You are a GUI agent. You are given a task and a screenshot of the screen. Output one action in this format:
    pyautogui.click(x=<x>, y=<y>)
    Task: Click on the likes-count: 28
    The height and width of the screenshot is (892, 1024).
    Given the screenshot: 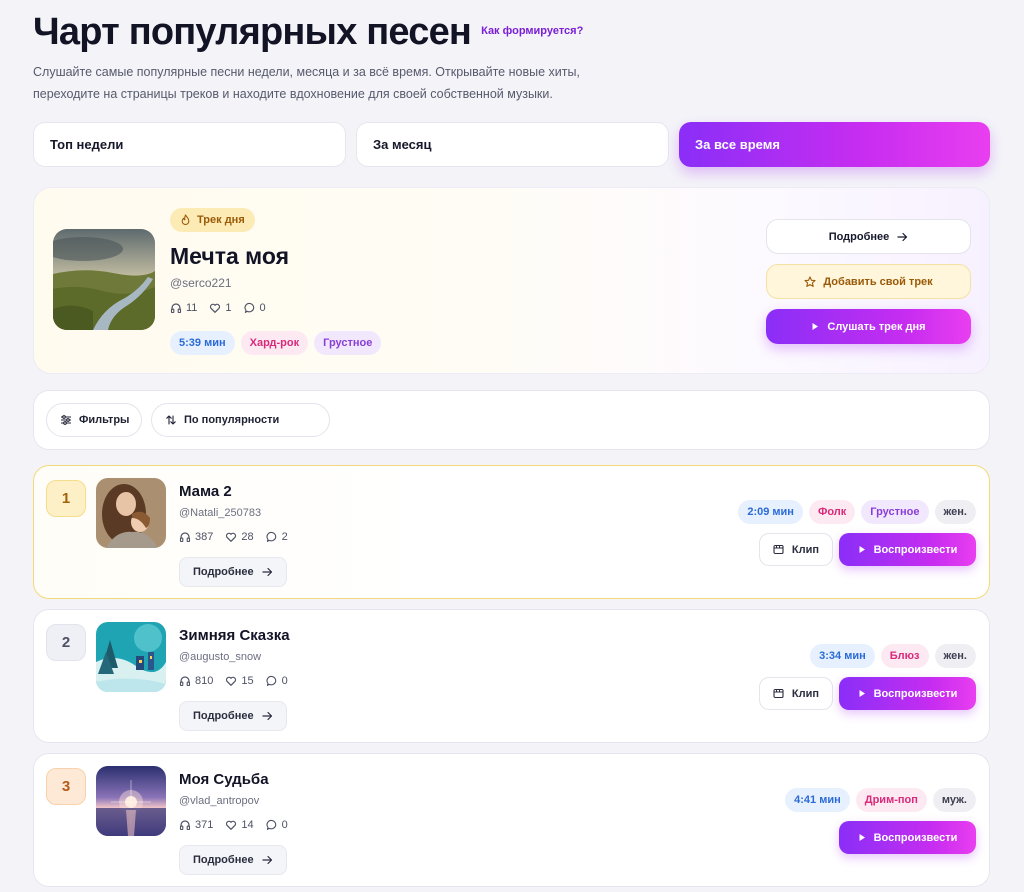 What is the action you would take?
    pyautogui.click(x=247, y=537)
    